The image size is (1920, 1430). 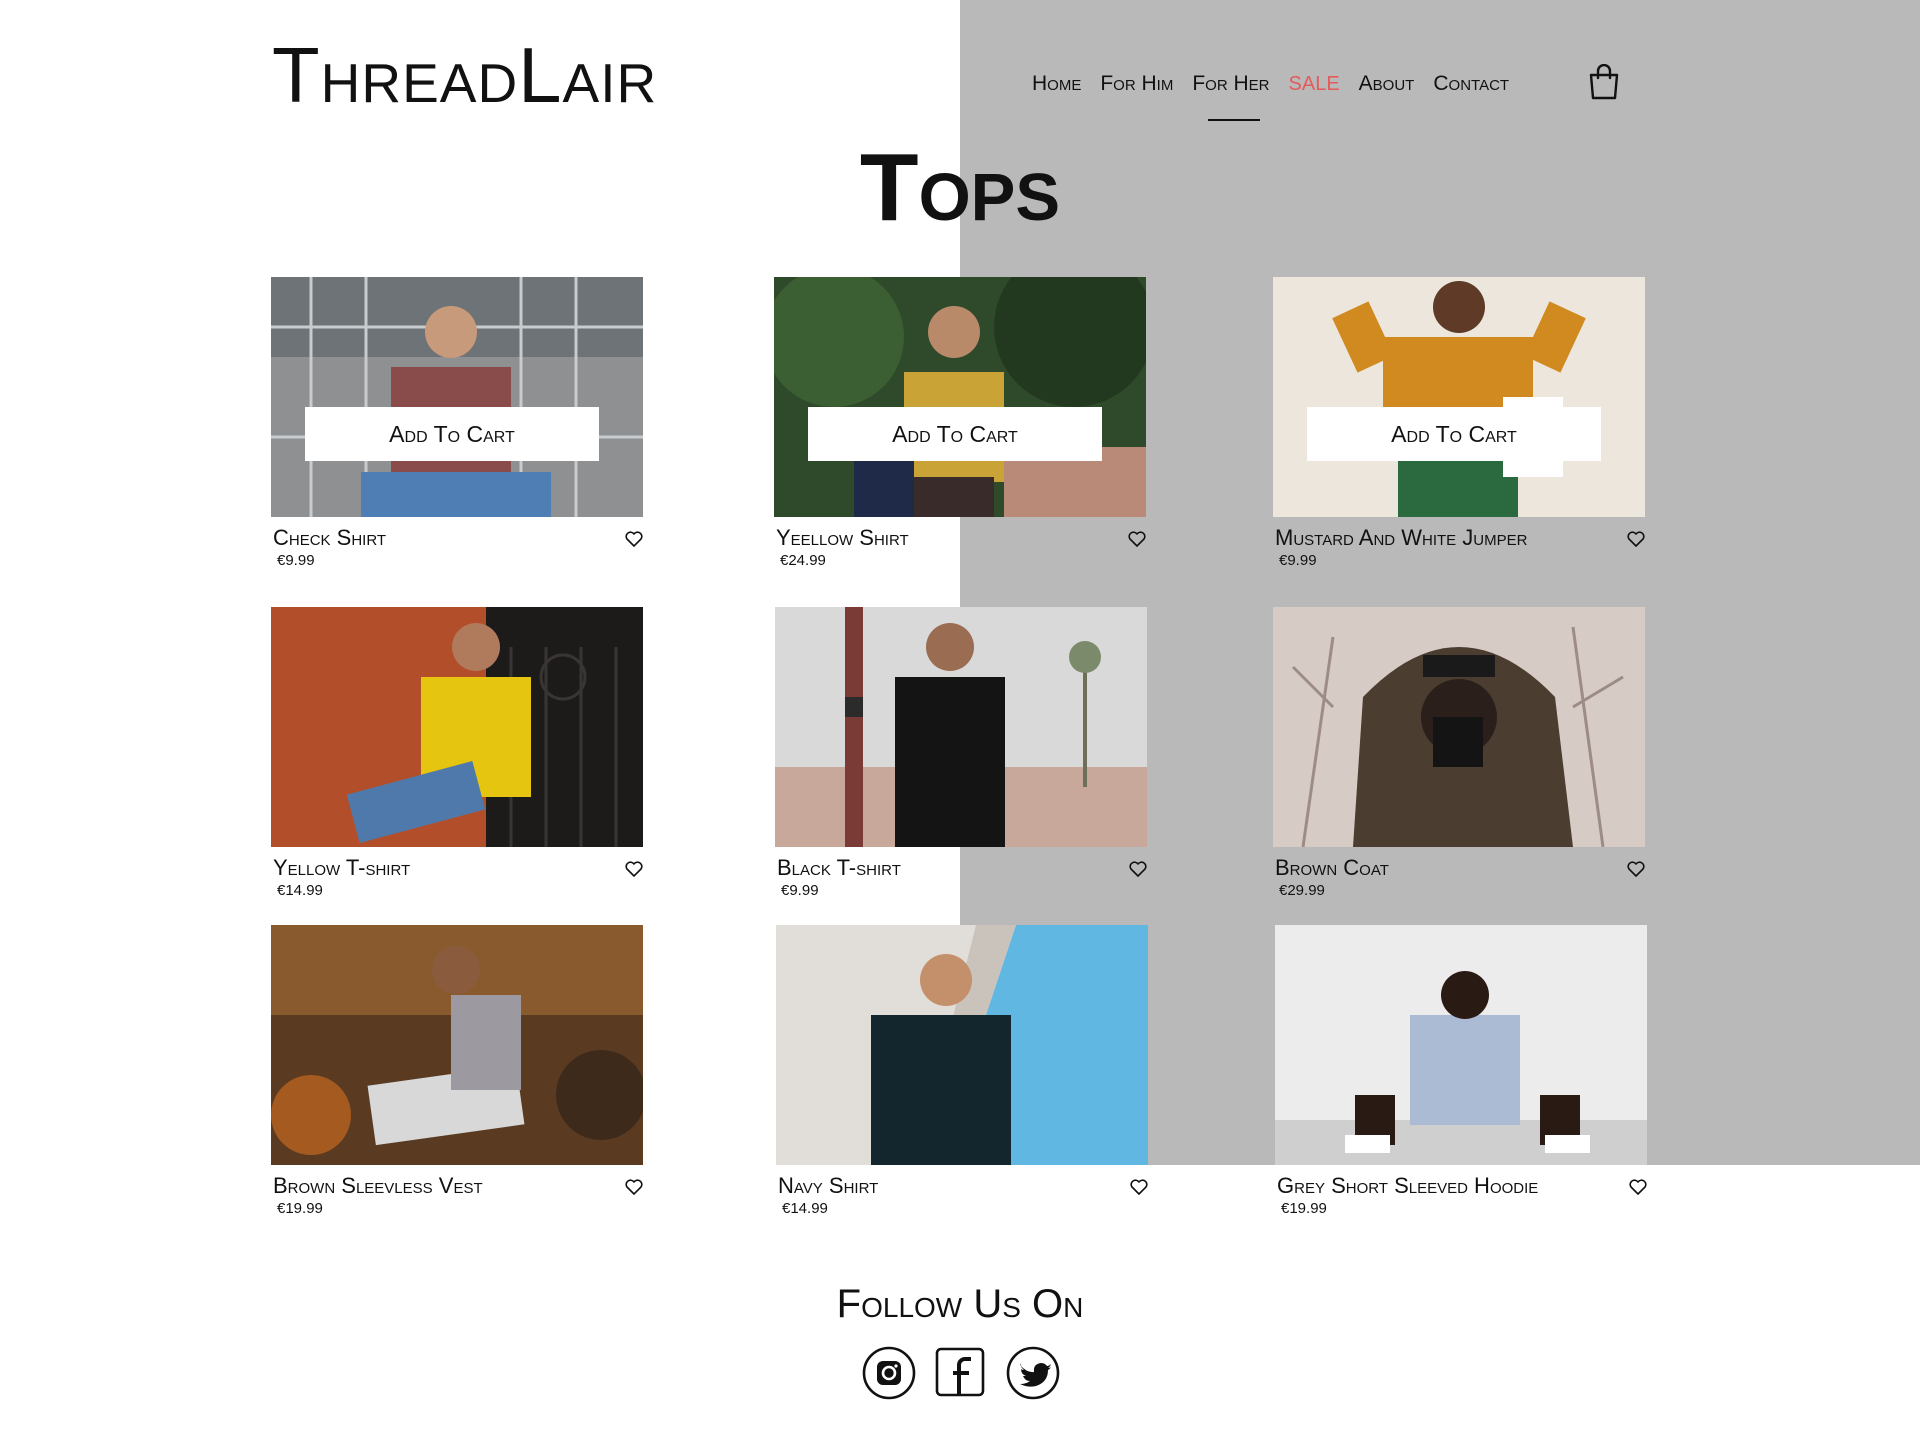 What do you see at coordinates (329, 538) in the screenshot?
I see `product-name: Check Shirt` at bounding box center [329, 538].